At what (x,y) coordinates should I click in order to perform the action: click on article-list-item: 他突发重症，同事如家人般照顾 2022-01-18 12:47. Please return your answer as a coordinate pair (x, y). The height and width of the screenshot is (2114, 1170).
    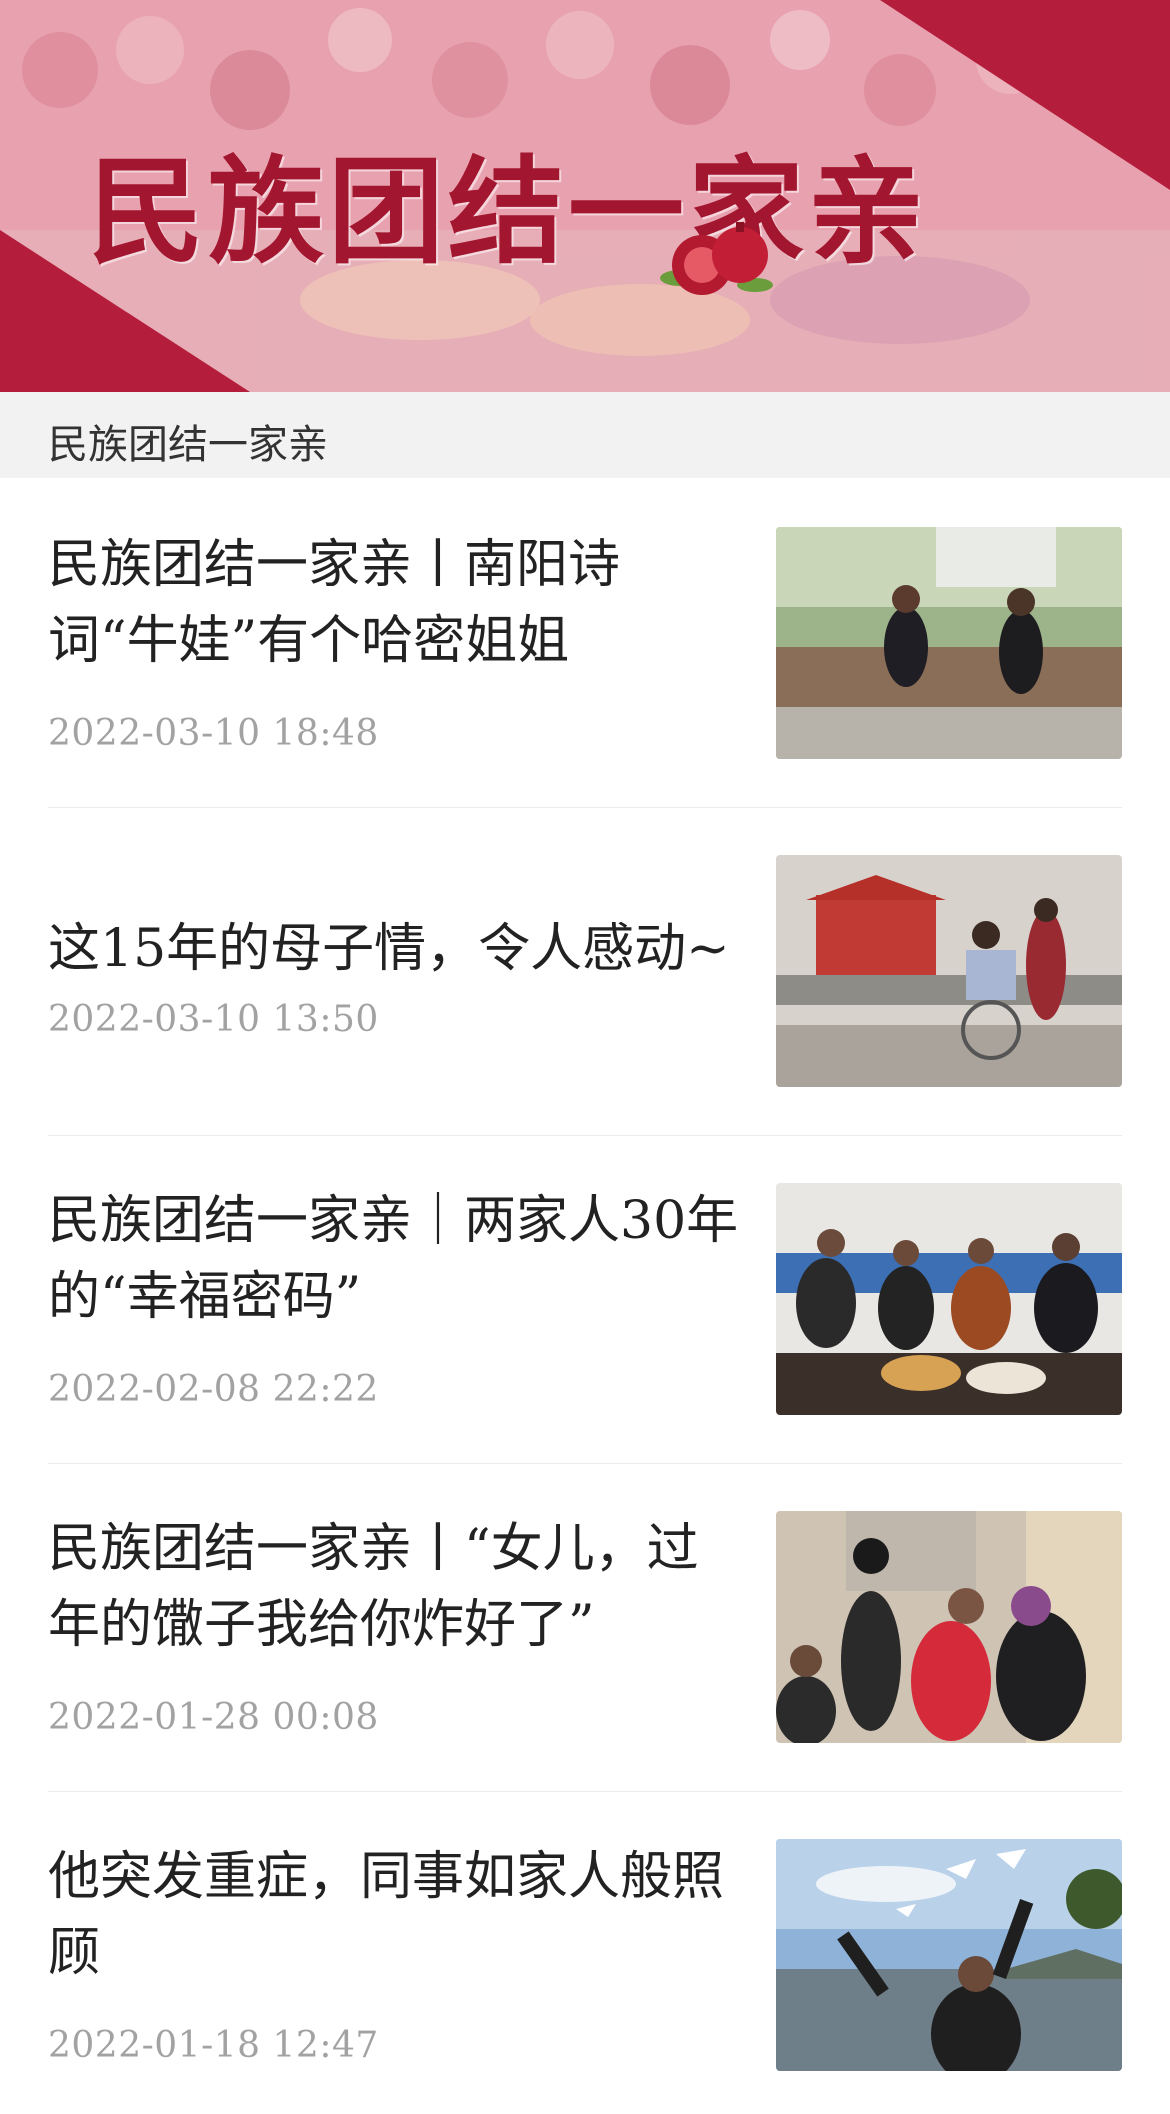
    Looking at the image, I should click on (585, 1955).